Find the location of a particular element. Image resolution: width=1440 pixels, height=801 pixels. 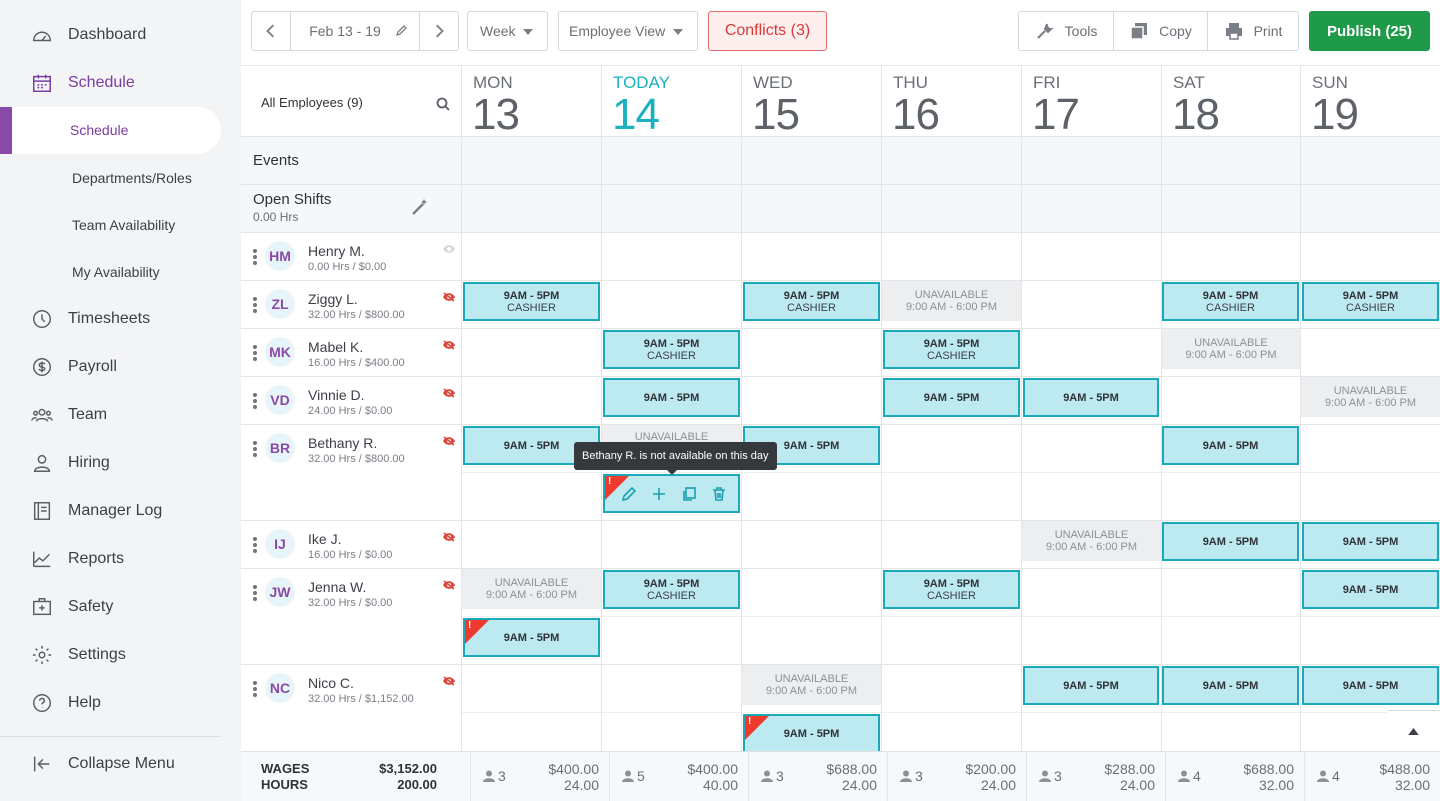

conflicts-button: Conflicts (3) is located at coordinates (767, 31).